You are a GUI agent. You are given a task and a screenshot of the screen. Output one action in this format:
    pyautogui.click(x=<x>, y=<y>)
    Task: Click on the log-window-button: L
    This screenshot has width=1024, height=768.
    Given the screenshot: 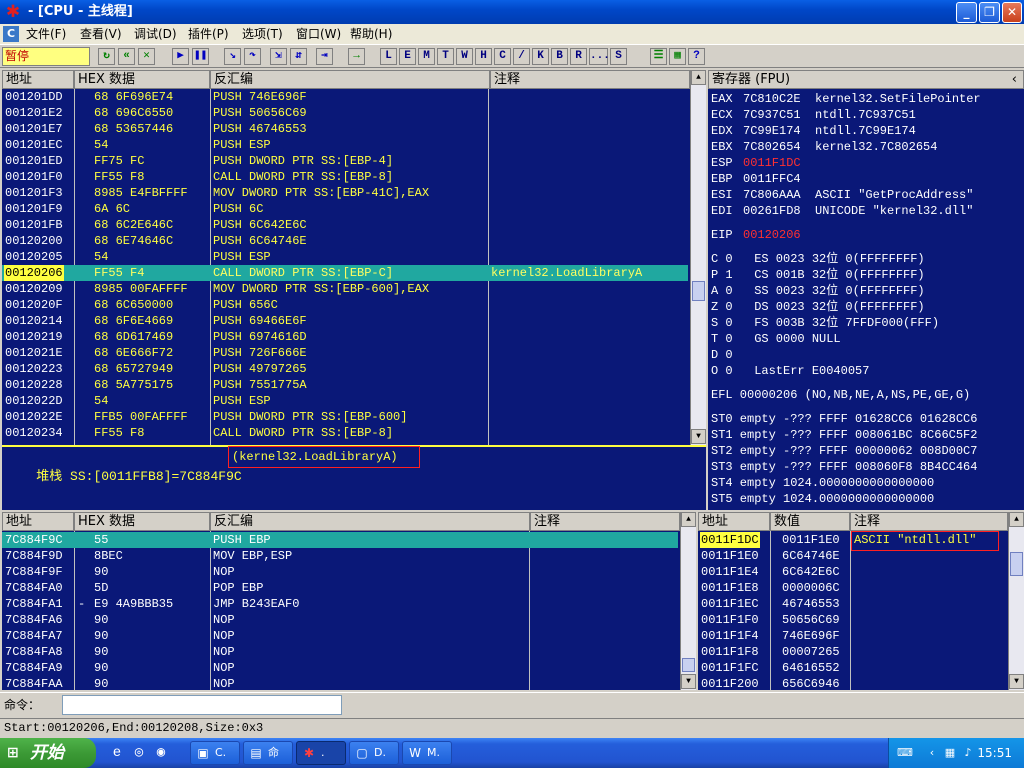 What is the action you would take?
    pyautogui.click(x=388, y=56)
    